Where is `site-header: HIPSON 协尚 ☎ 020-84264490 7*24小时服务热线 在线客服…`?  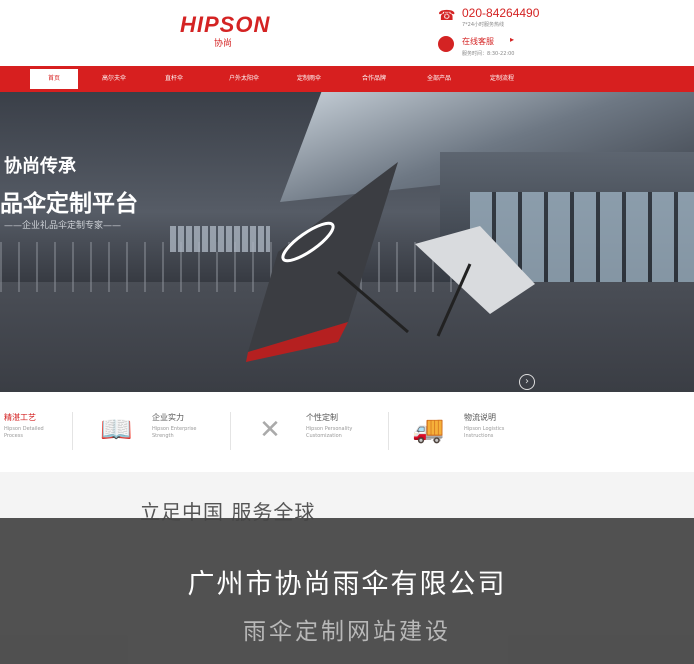
site-header: HIPSON 协尚 ☎ 020-84264490 7*24小时服务热线 在线客服… is located at coordinates (347, 33).